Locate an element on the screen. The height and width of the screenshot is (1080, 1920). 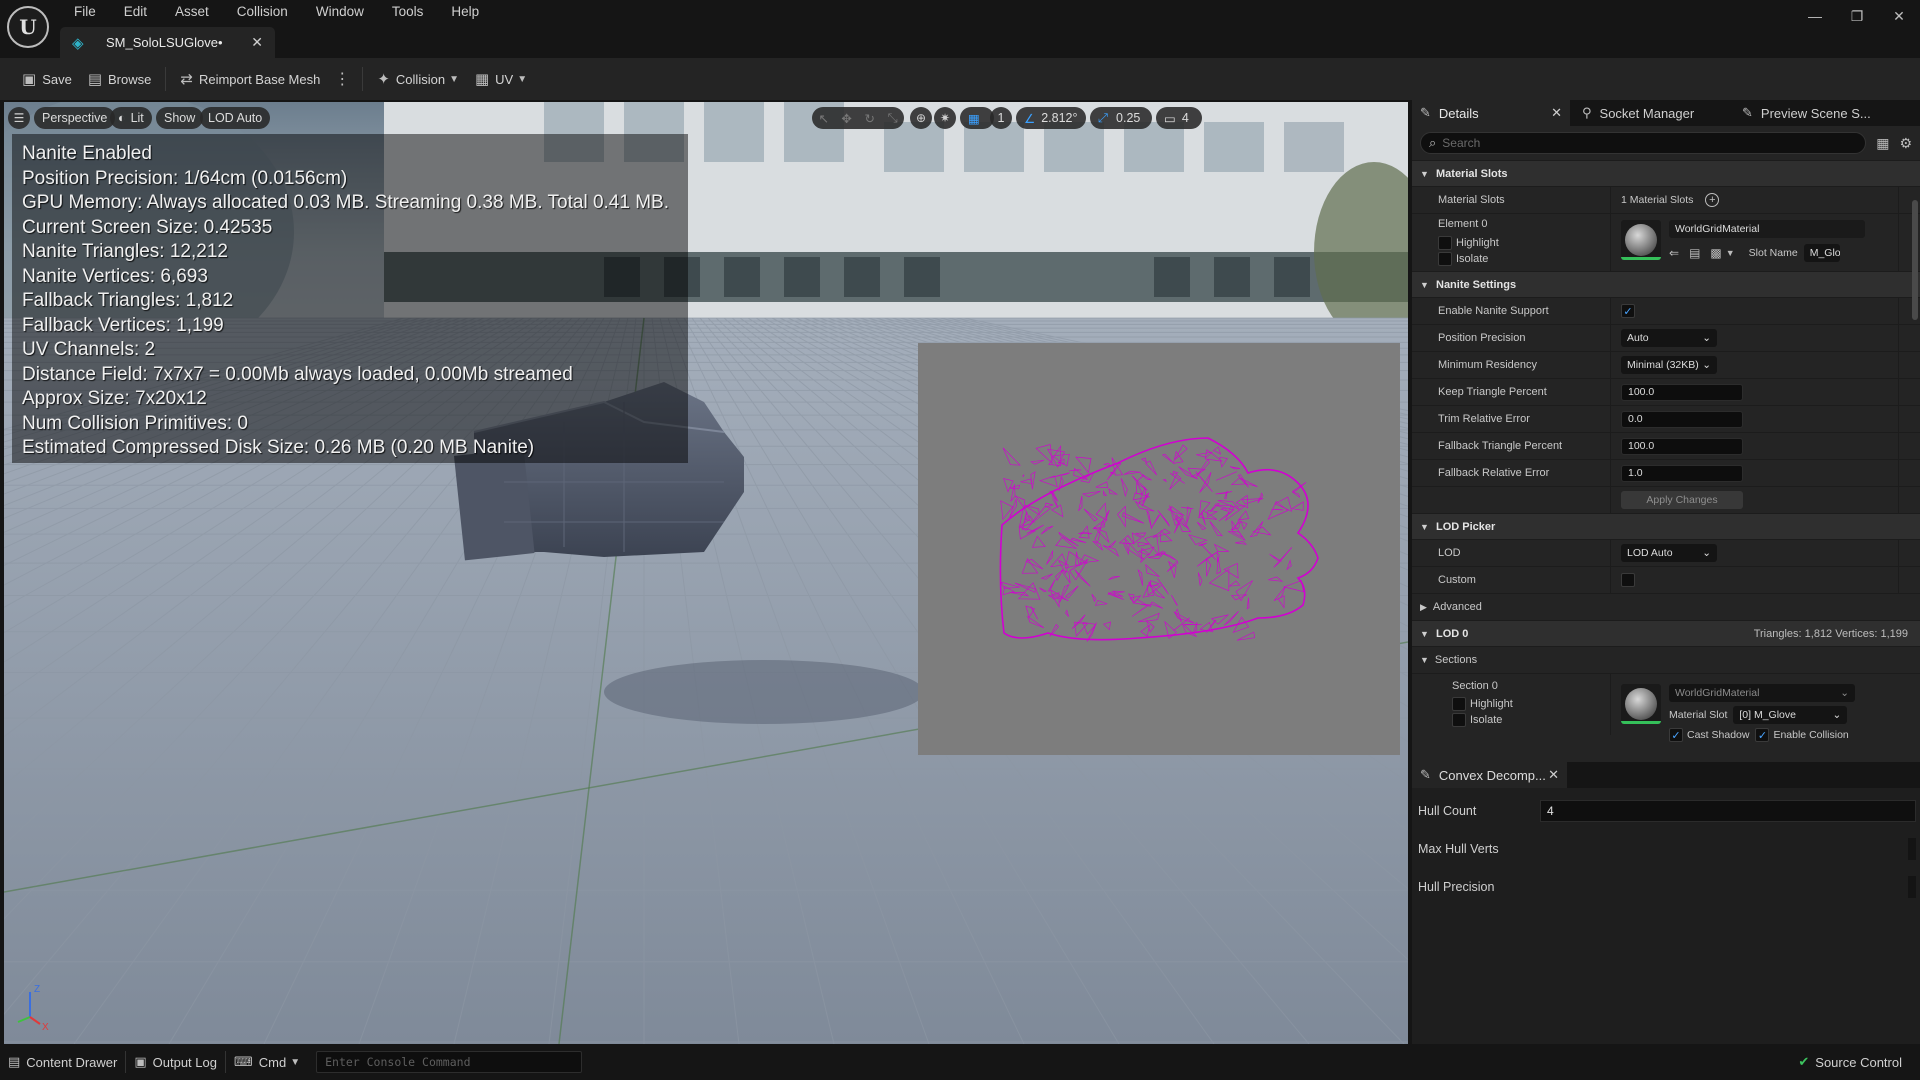
rotation-snap: ∠ 2.812° is located at coordinates (1051, 118).